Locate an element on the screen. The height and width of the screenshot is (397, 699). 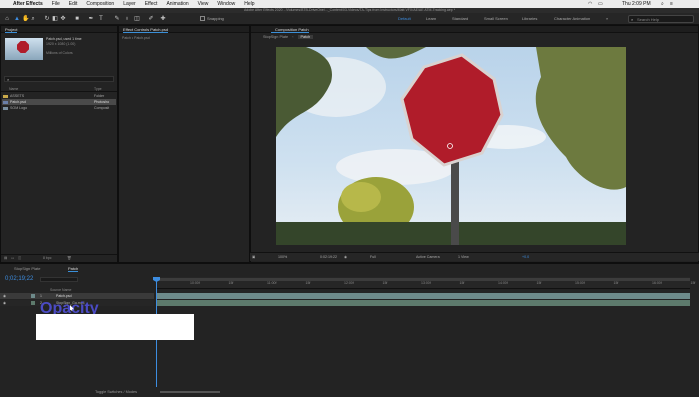
timeline-tab-patch: Patch is located at coordinates (73, 269).